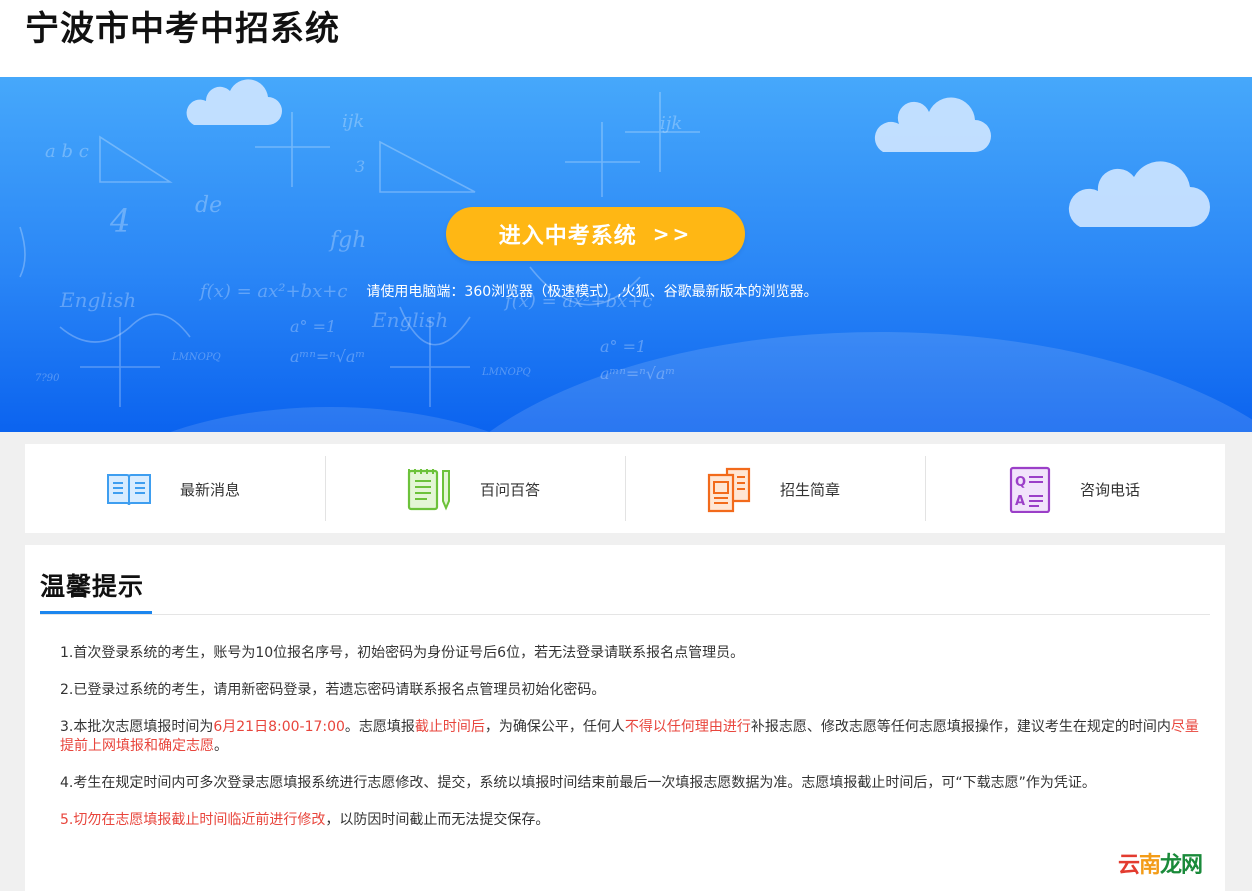  I want to click on quick-nav-panel: 最新消息 百问百答 招生简章 Q A 咨询电话, so click(625, 488).